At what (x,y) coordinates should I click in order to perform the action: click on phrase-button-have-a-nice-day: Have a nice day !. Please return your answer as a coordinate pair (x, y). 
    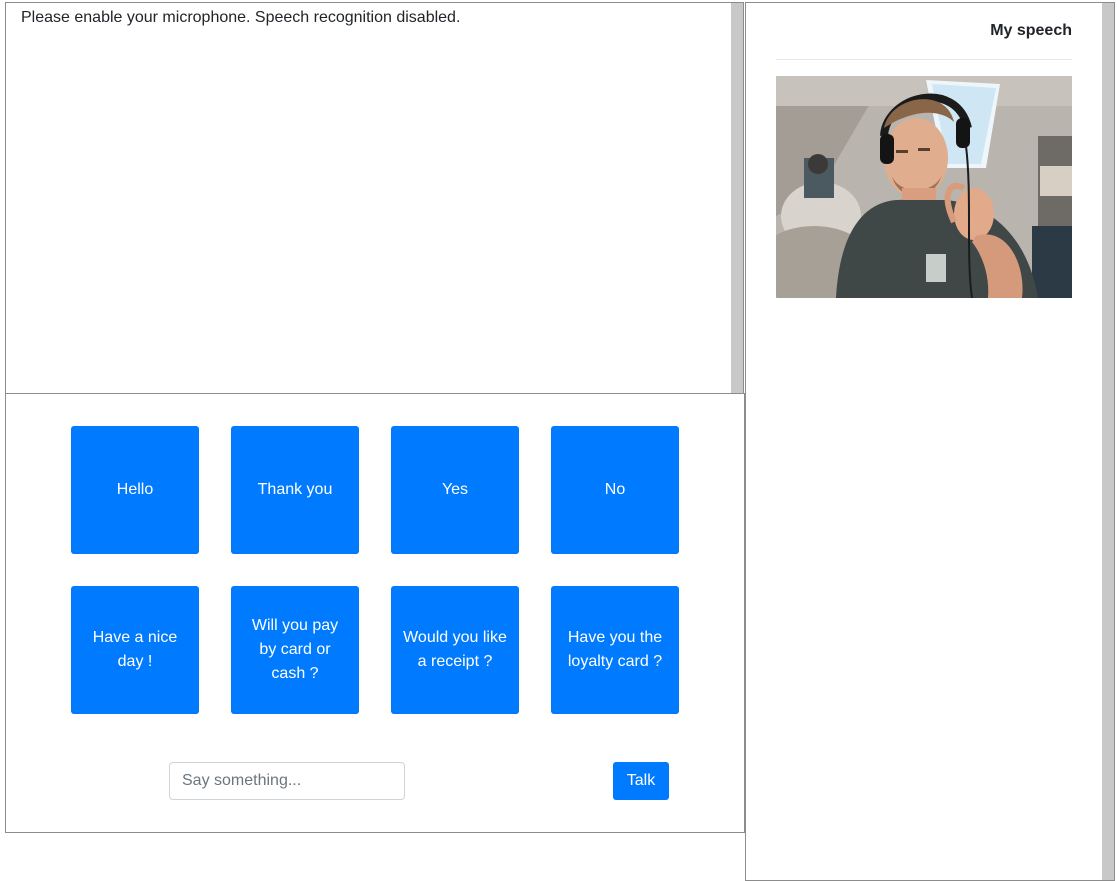
    Looking at the image, I should click on (135, 650).